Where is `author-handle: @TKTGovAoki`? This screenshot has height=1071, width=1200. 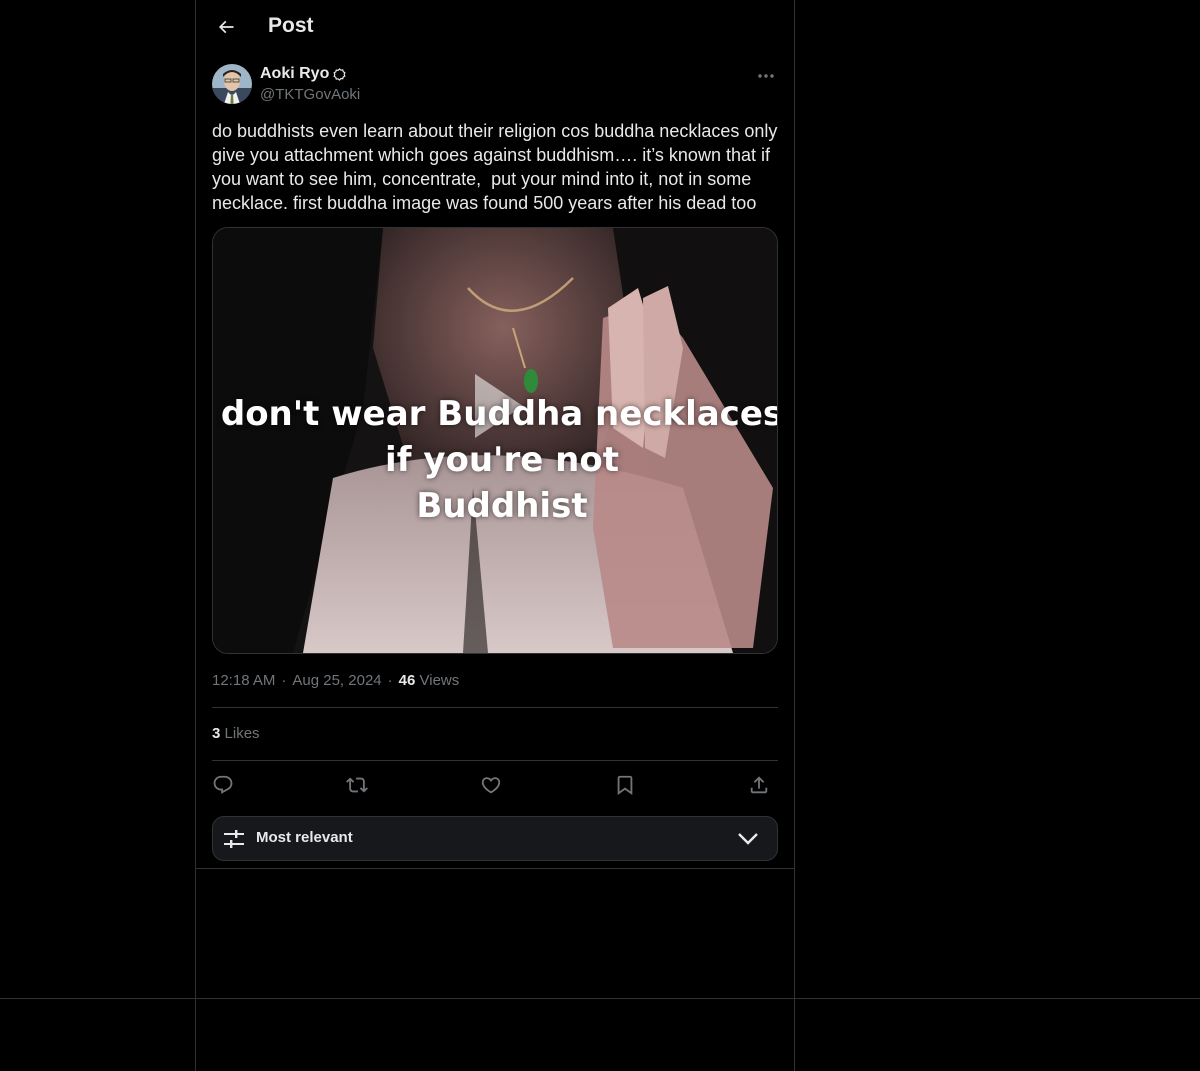 author-handle: @TKTGovAoki is located at coordinates (310, 94).